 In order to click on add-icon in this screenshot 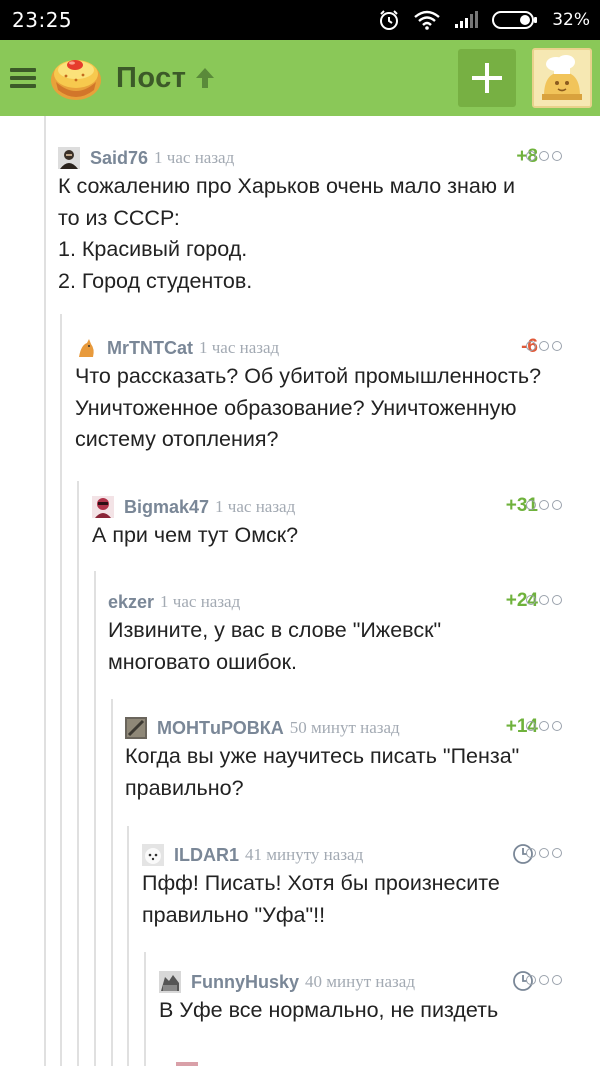, I will do `click(487, 78)`.